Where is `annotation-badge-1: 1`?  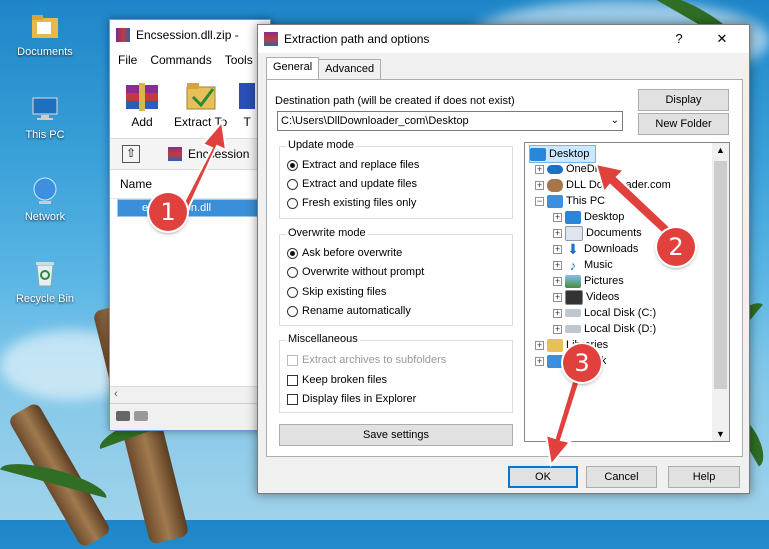
annotation-badge-1: 1 is located at coordinates (168, 212).